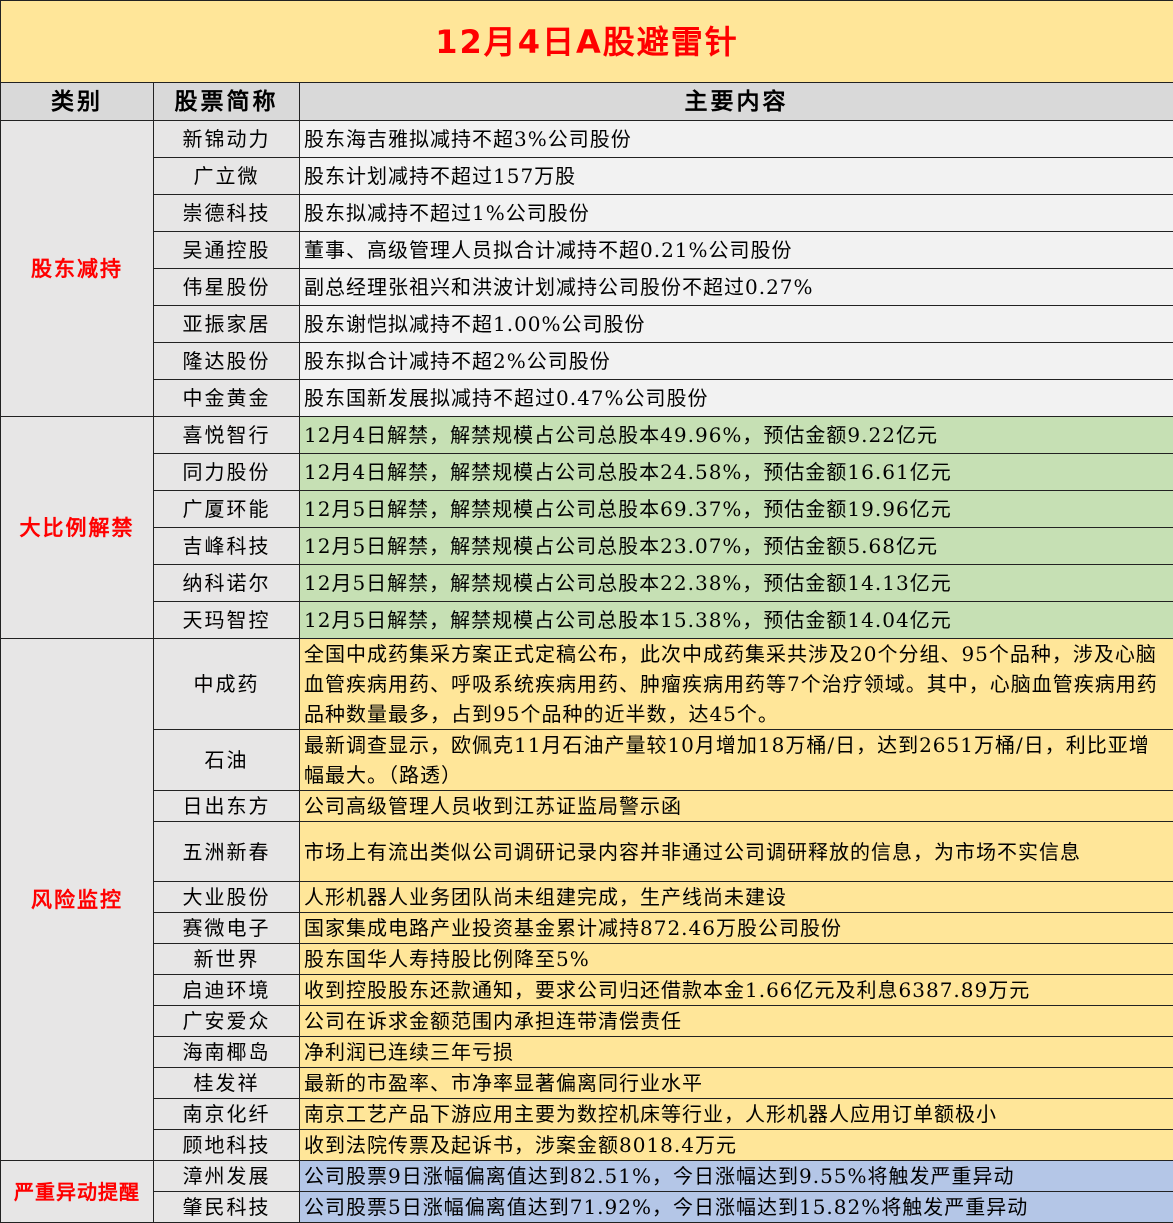  Describe the element at coordinates (736, 959) in the screenshot. I see `content-cell: 股东国华人寿持股比例降至5%` at that location.